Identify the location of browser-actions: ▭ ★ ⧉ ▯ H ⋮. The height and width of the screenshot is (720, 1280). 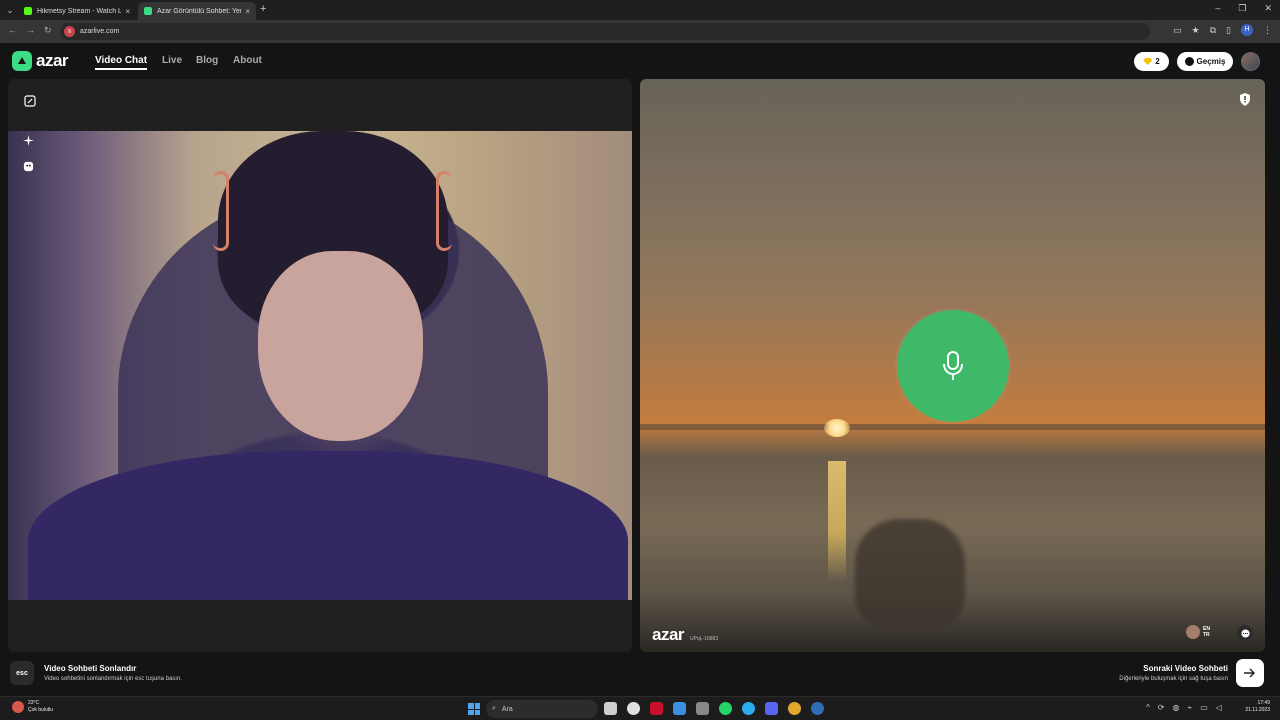
(1222, 30).